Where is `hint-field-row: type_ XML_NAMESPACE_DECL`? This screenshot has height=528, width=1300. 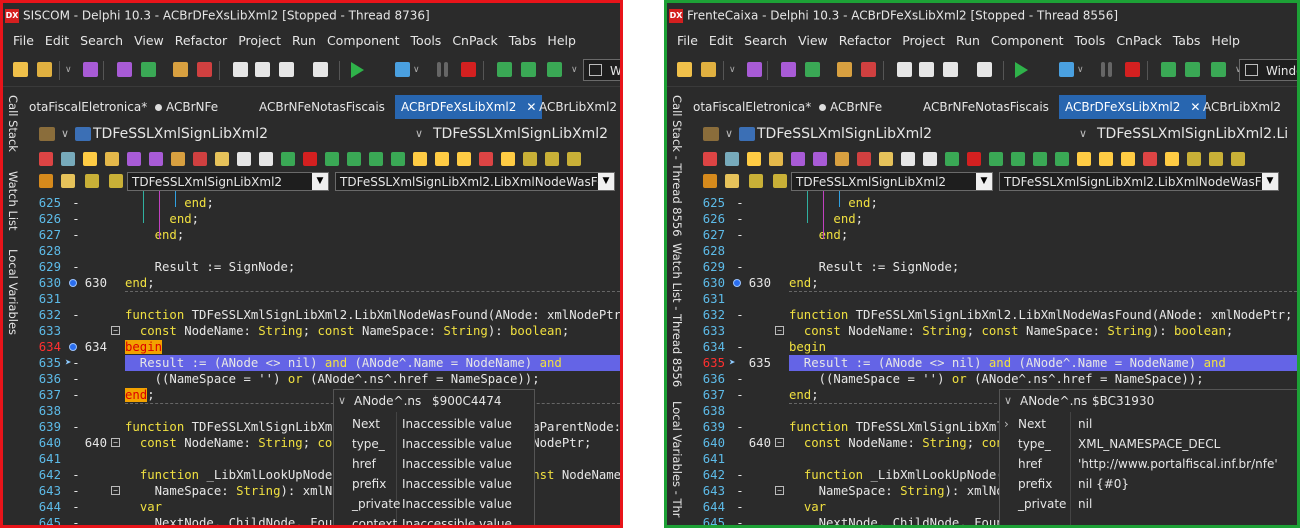 hint-field-row: type_ XML_NAMESPACE_DECL is located at coordinates (1148, 444).